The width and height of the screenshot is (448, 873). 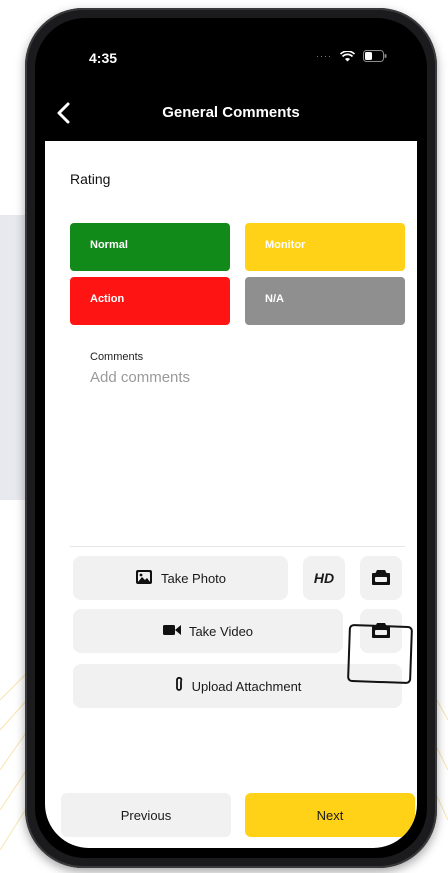 I want to click on camera-switch-icon, so click(x=381, y=578).